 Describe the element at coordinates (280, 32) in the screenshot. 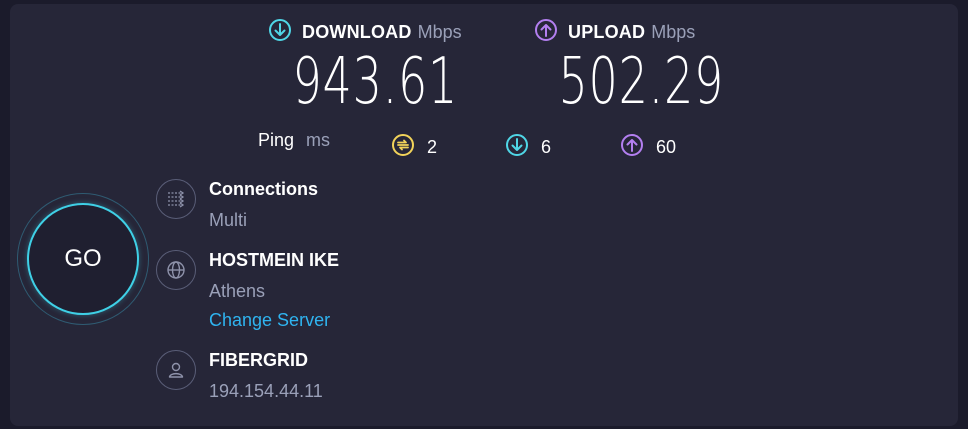

I see `download-icon` at that location.